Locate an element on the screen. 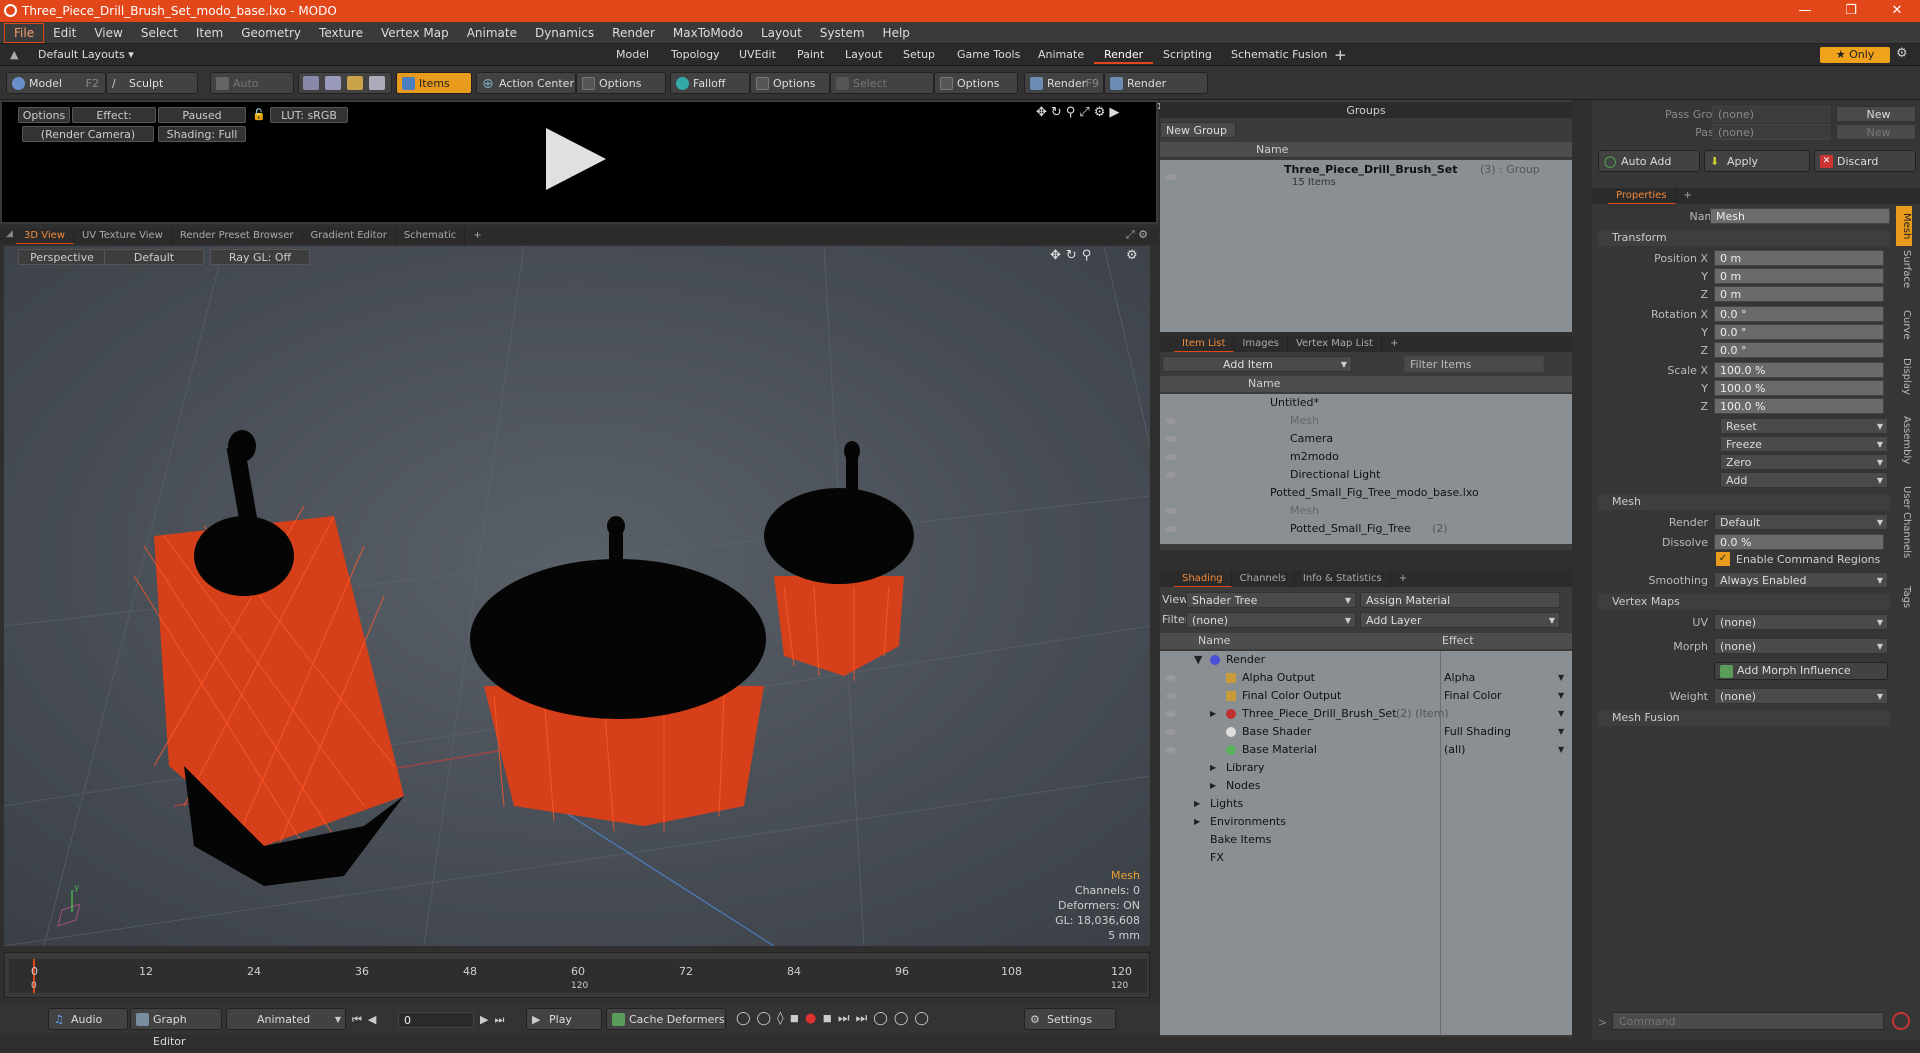 The image size is (1920, 1053). play-button: ▶ Play is located at coordinates (564, 1019).